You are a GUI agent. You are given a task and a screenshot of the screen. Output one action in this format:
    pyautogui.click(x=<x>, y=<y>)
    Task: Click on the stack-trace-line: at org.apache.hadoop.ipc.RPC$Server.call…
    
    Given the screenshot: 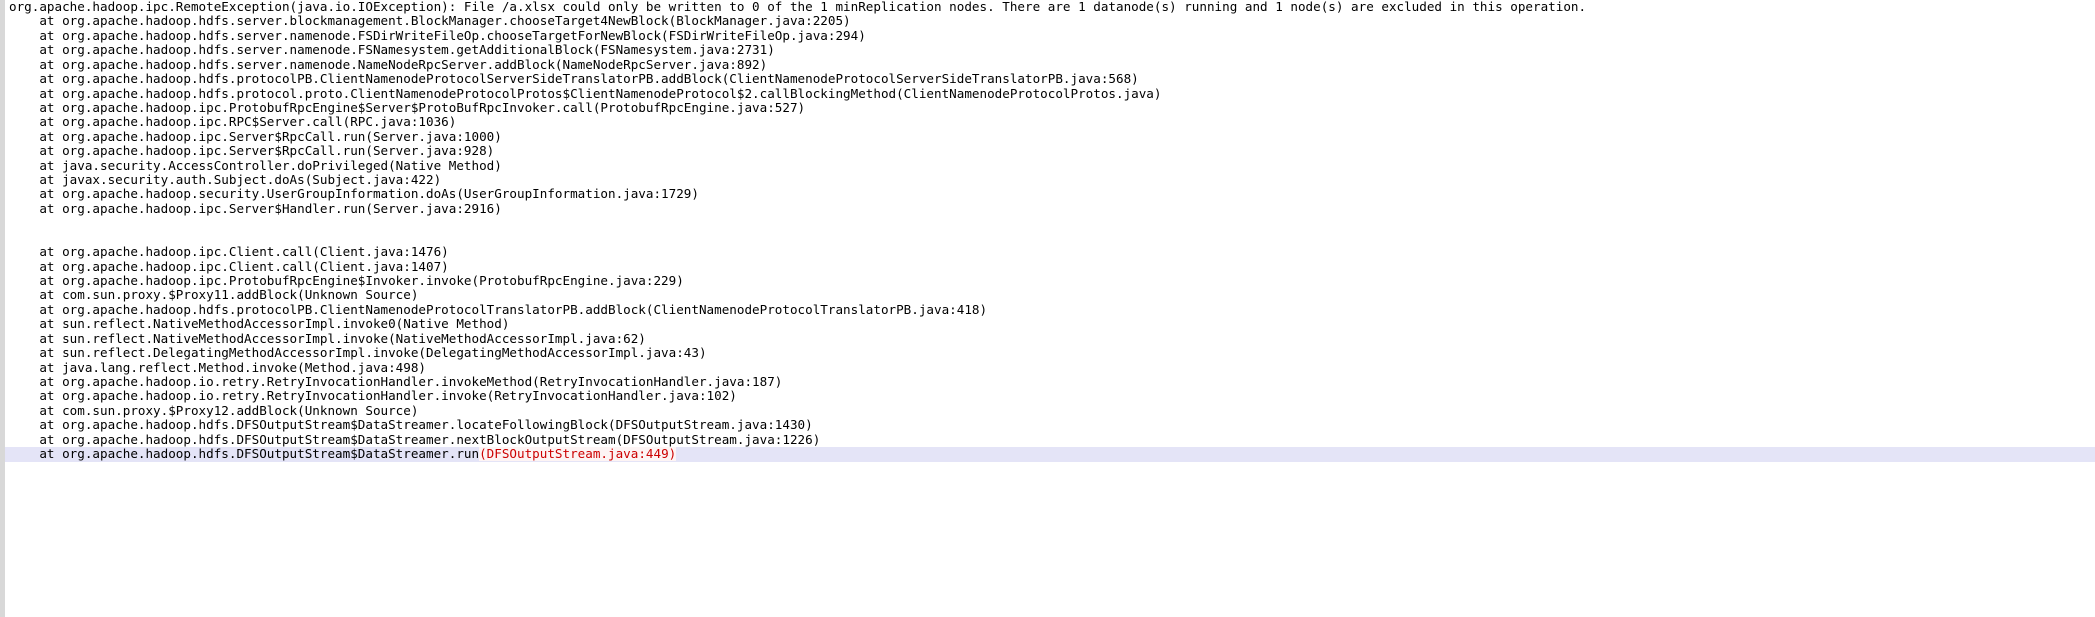 What is the action you would take?
    pyautogui.click(x=1050, y=122)
    